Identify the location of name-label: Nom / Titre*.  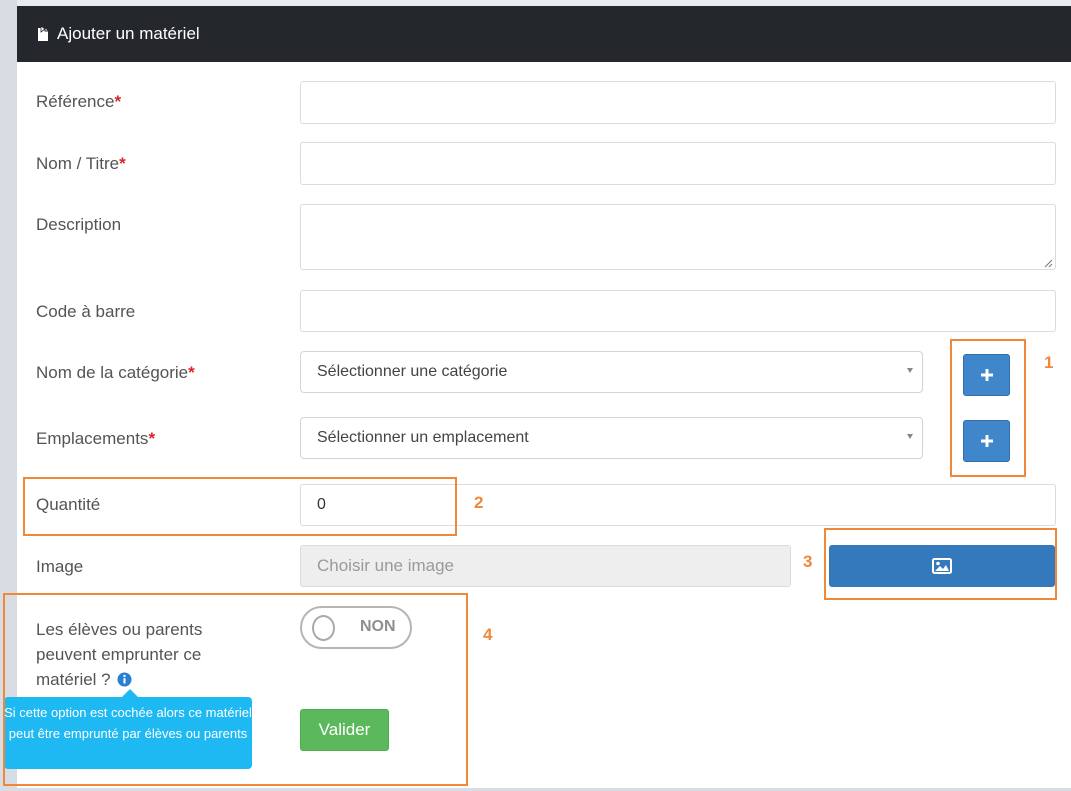
(81, 163).